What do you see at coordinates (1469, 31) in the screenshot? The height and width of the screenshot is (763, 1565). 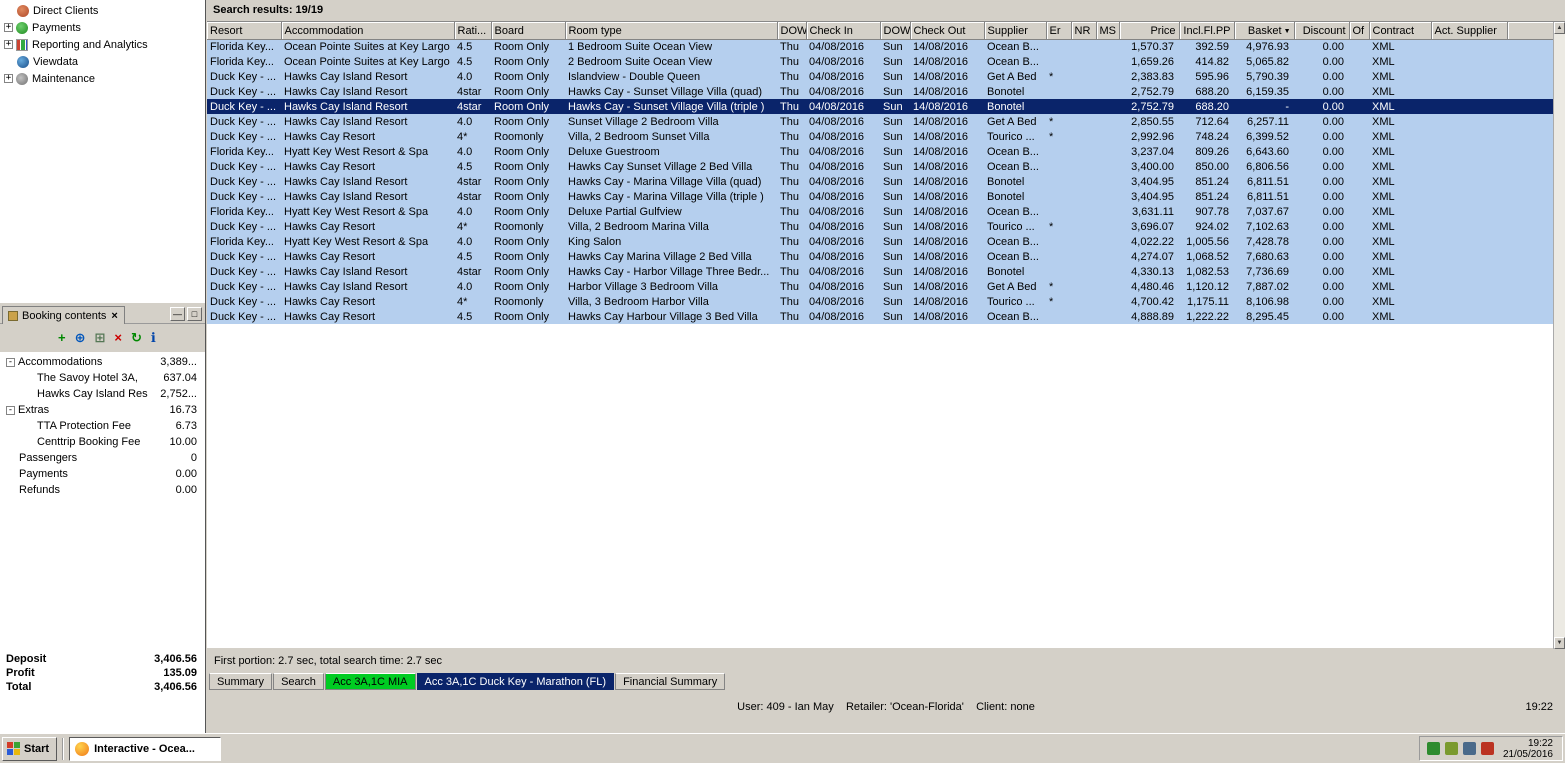 I see `column-header-act-supplier: Act. Supplier` at bounding box center [1469, 31].